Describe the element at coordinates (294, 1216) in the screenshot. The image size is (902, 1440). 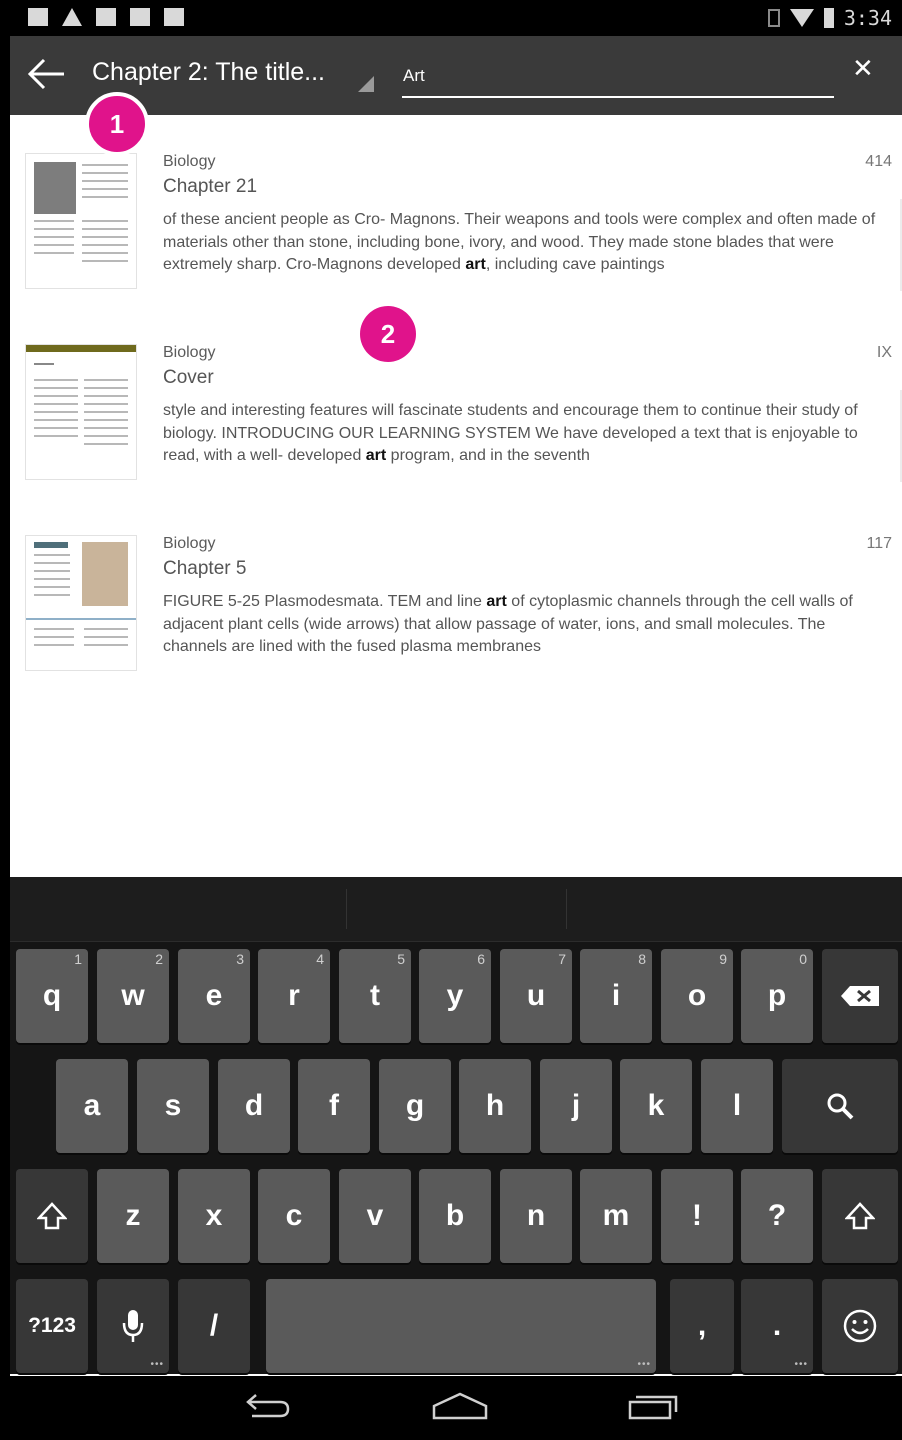
I see `key-c: c` at that location.